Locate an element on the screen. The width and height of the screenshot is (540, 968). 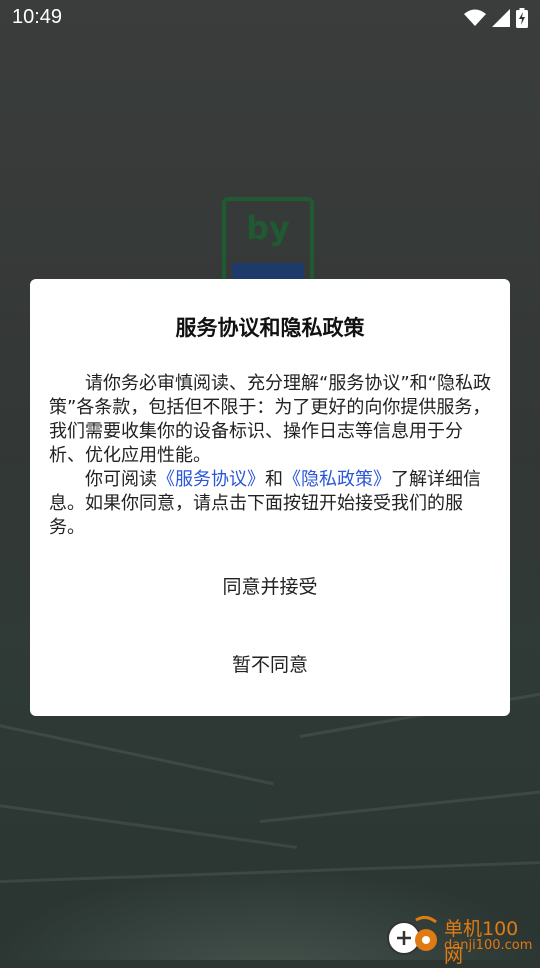
logo-by-mark: by is located at coordinates (268, 228).